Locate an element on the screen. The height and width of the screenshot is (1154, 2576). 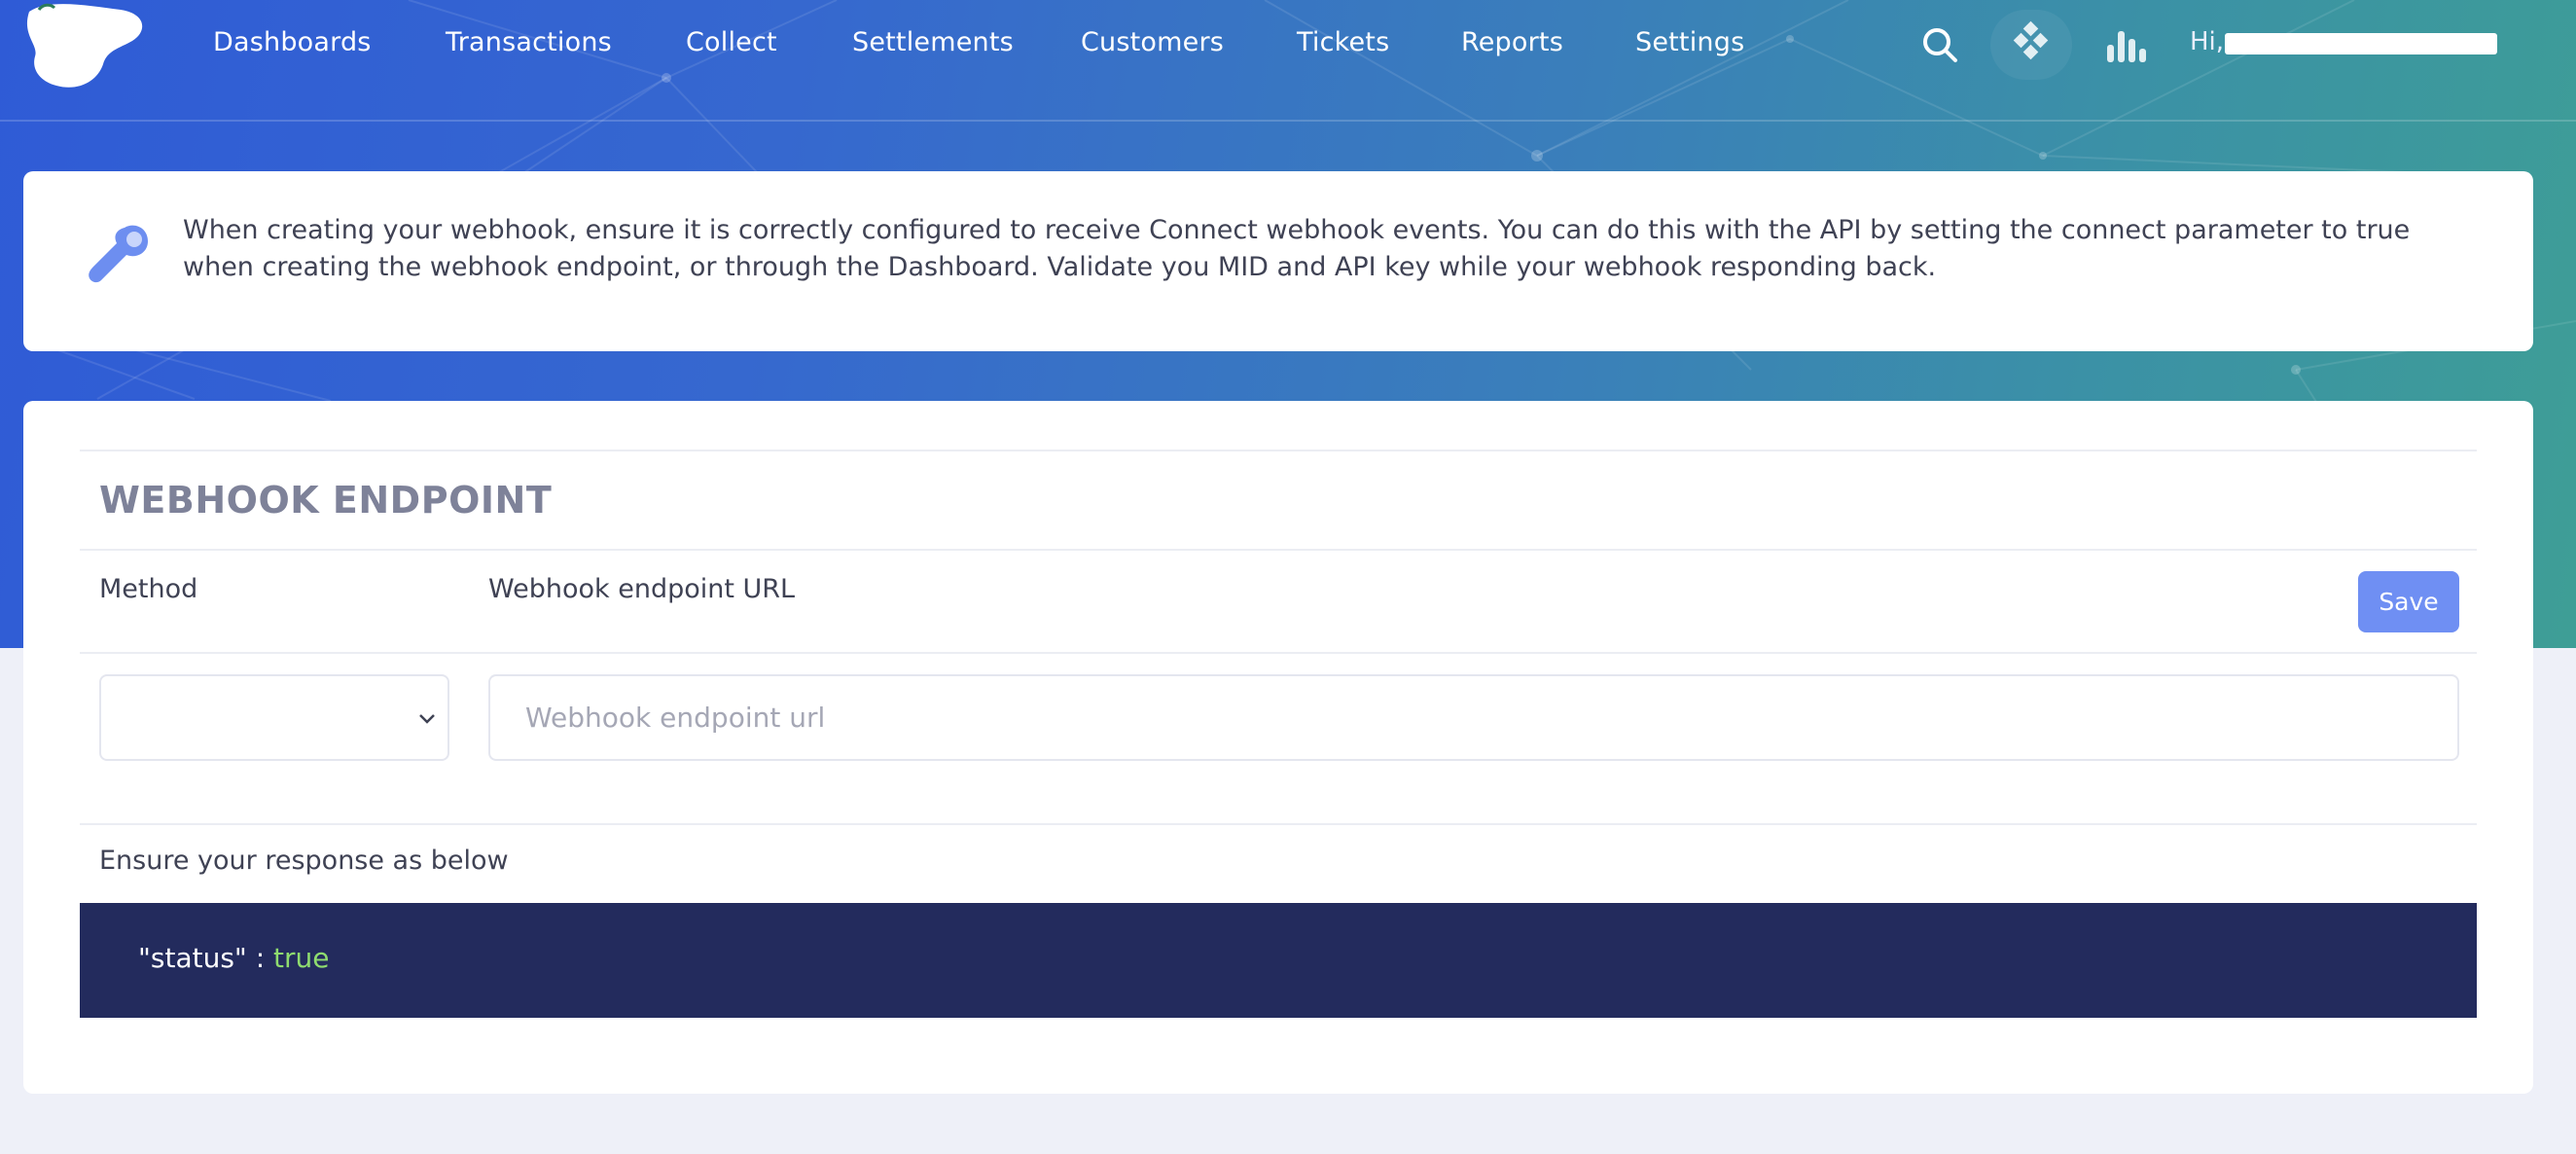
webhook-url-input is located at coordinates (1473, 717).